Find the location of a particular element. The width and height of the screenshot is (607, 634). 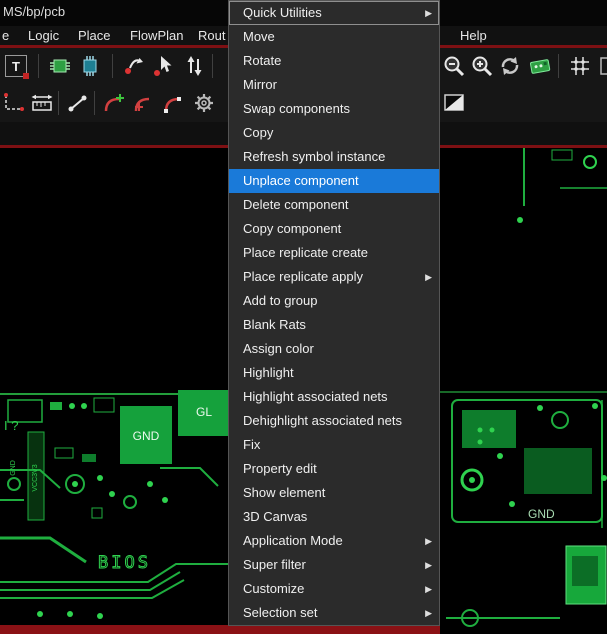

context-menu-item-dehighlight-associated-nets: Dehighlight associated nets is located at coordinates (334, 421).